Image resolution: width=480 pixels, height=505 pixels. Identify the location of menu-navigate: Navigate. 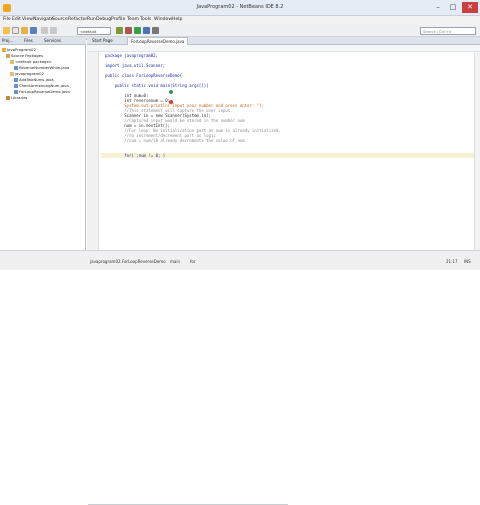
(43, 19).